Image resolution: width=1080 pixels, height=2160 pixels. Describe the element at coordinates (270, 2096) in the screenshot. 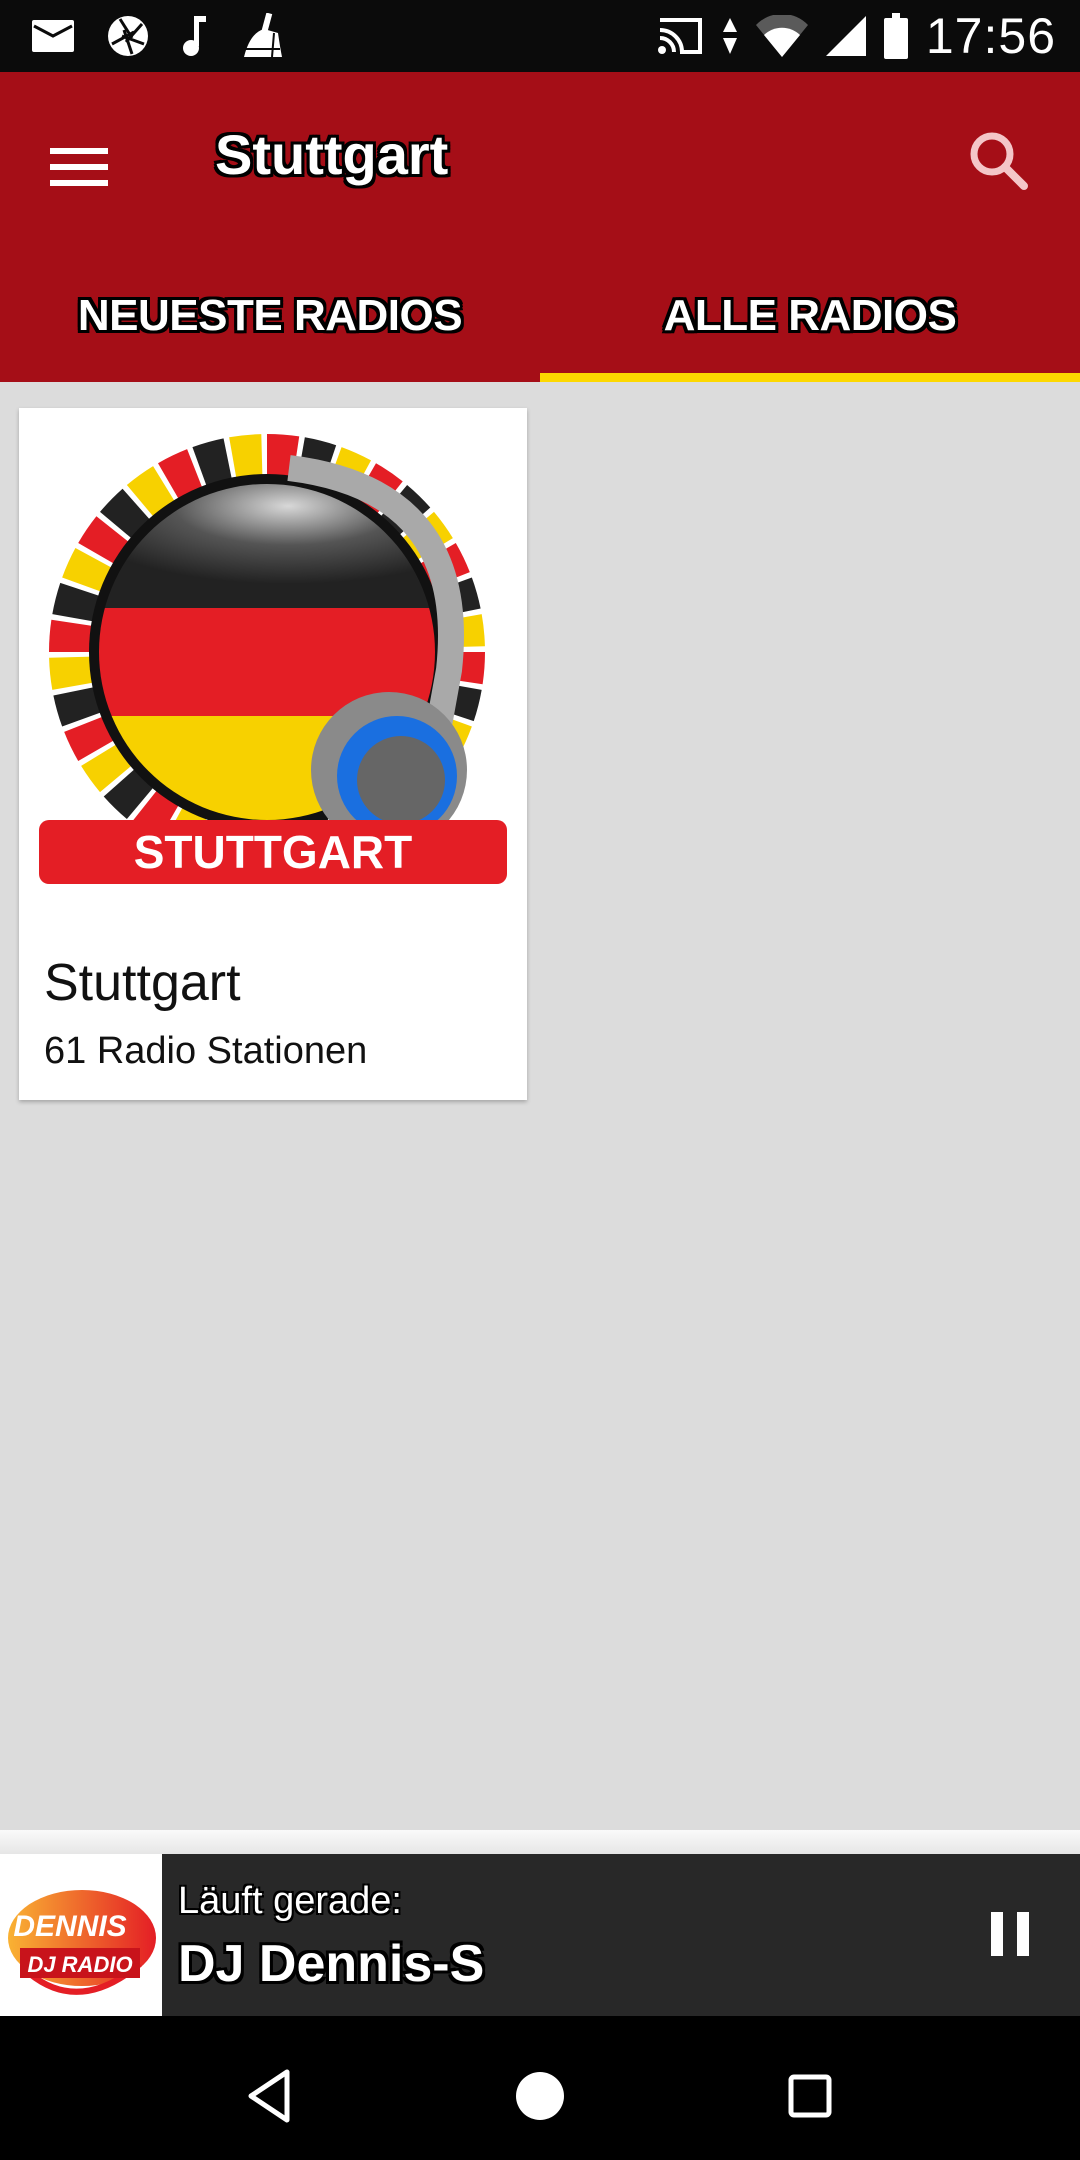

I see `back-icon` at that location.